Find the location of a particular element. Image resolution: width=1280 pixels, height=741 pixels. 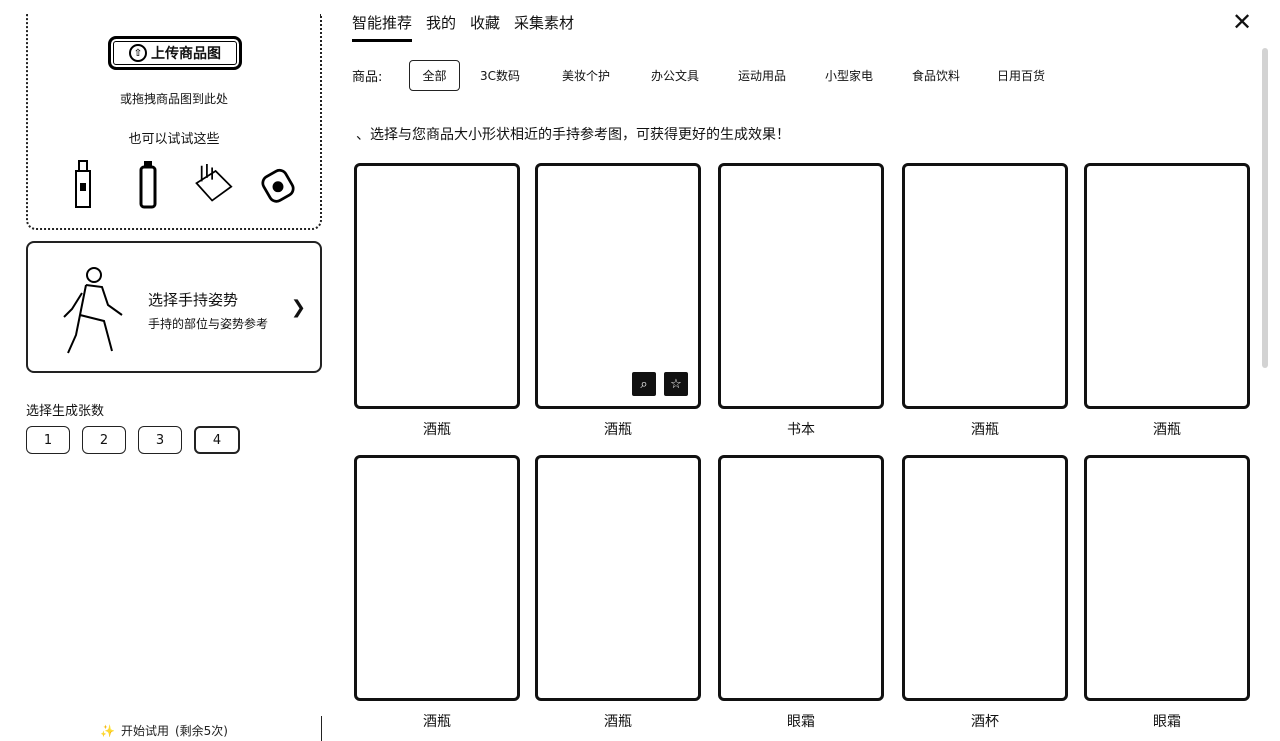

scrollbar is located at coordinates (1265, 208).